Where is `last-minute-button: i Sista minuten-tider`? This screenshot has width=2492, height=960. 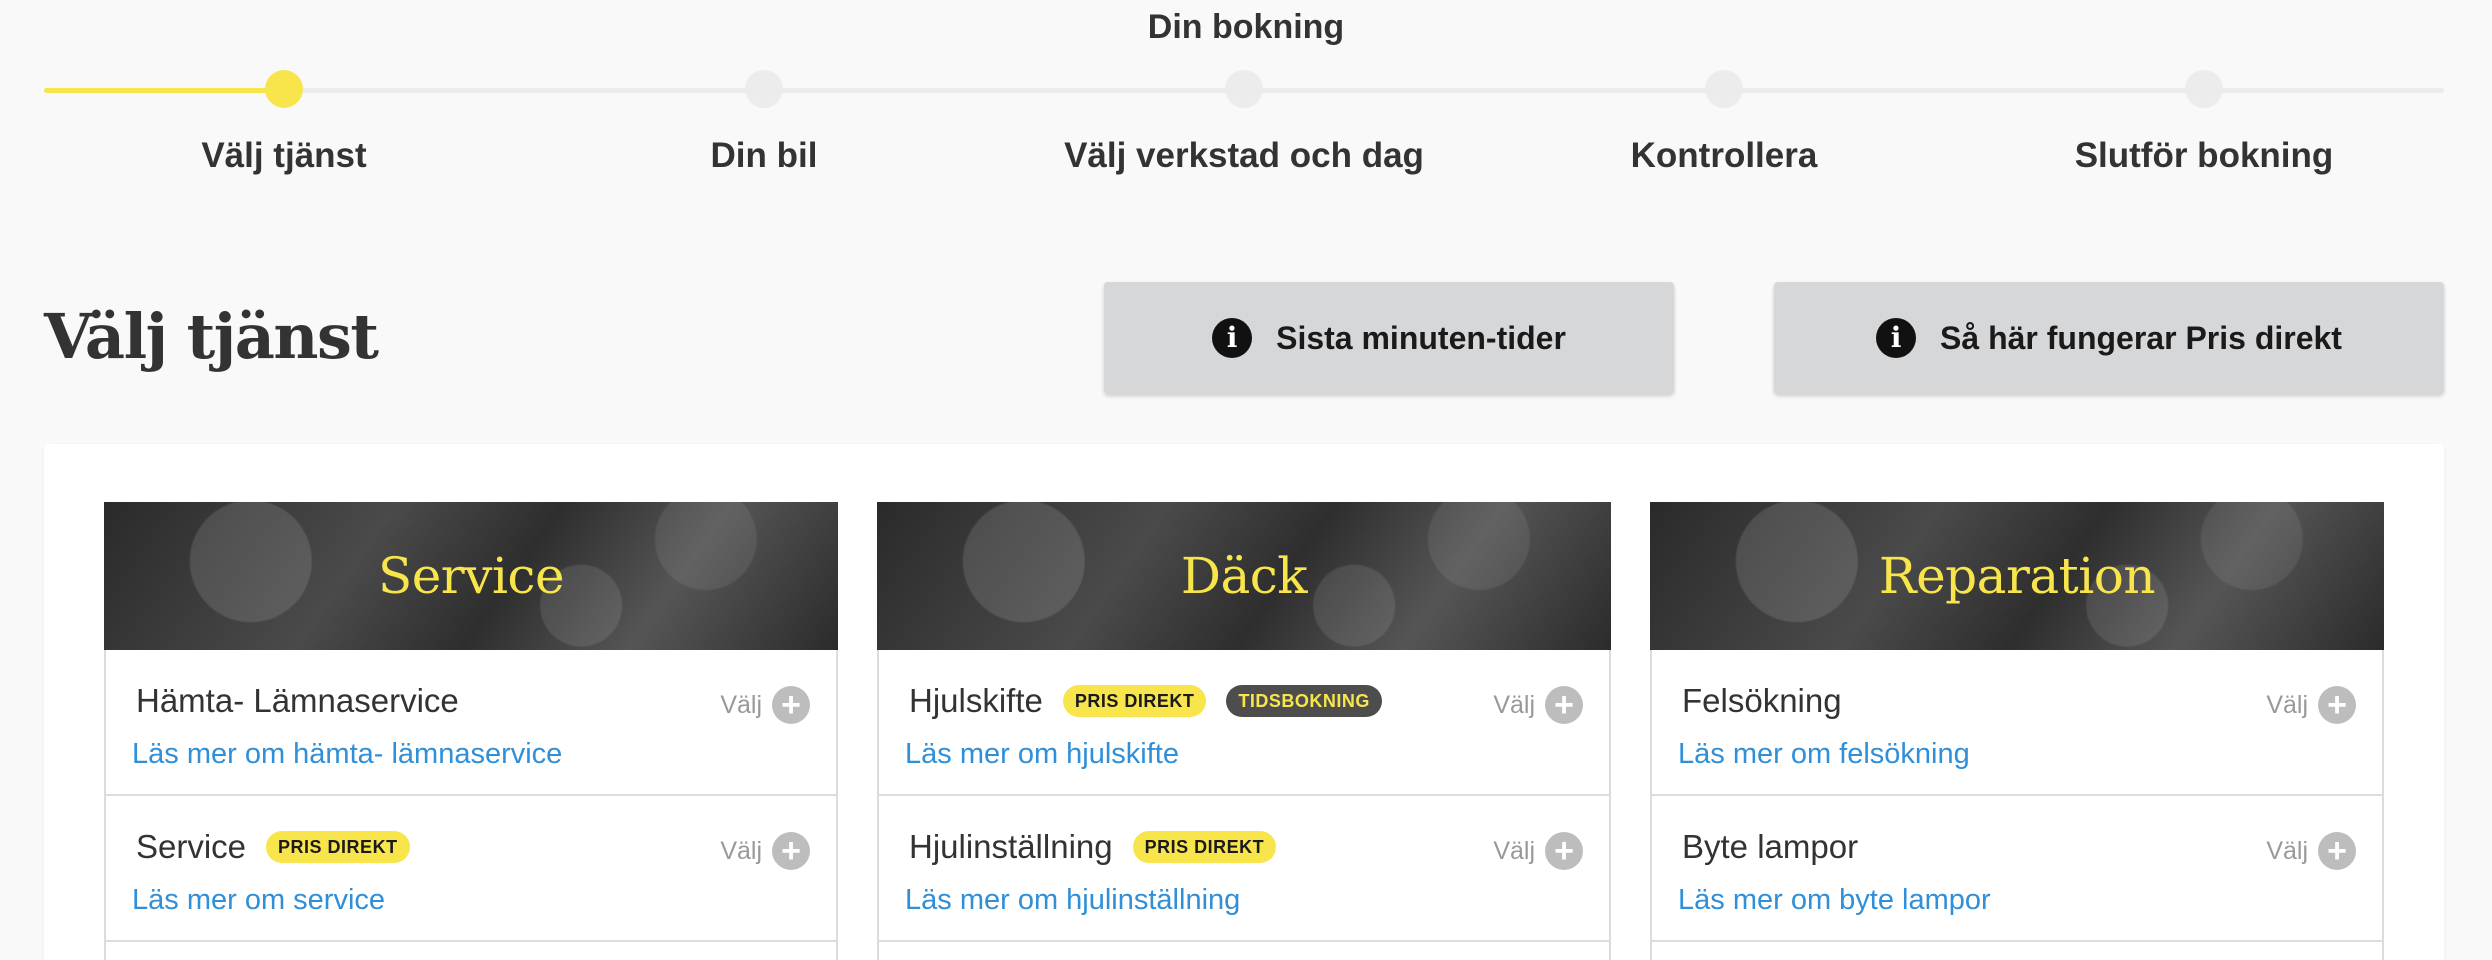 last-minute-button: i Sista minuten-tider is located at coordinates (1389, 338).